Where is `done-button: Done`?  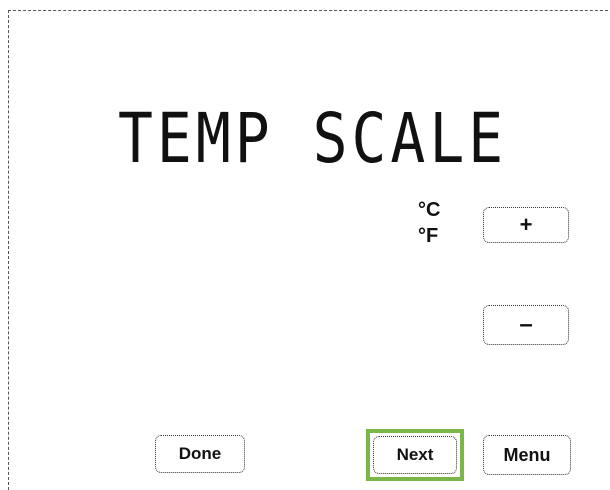 done-button: Done is located at coordinates (200, 454).